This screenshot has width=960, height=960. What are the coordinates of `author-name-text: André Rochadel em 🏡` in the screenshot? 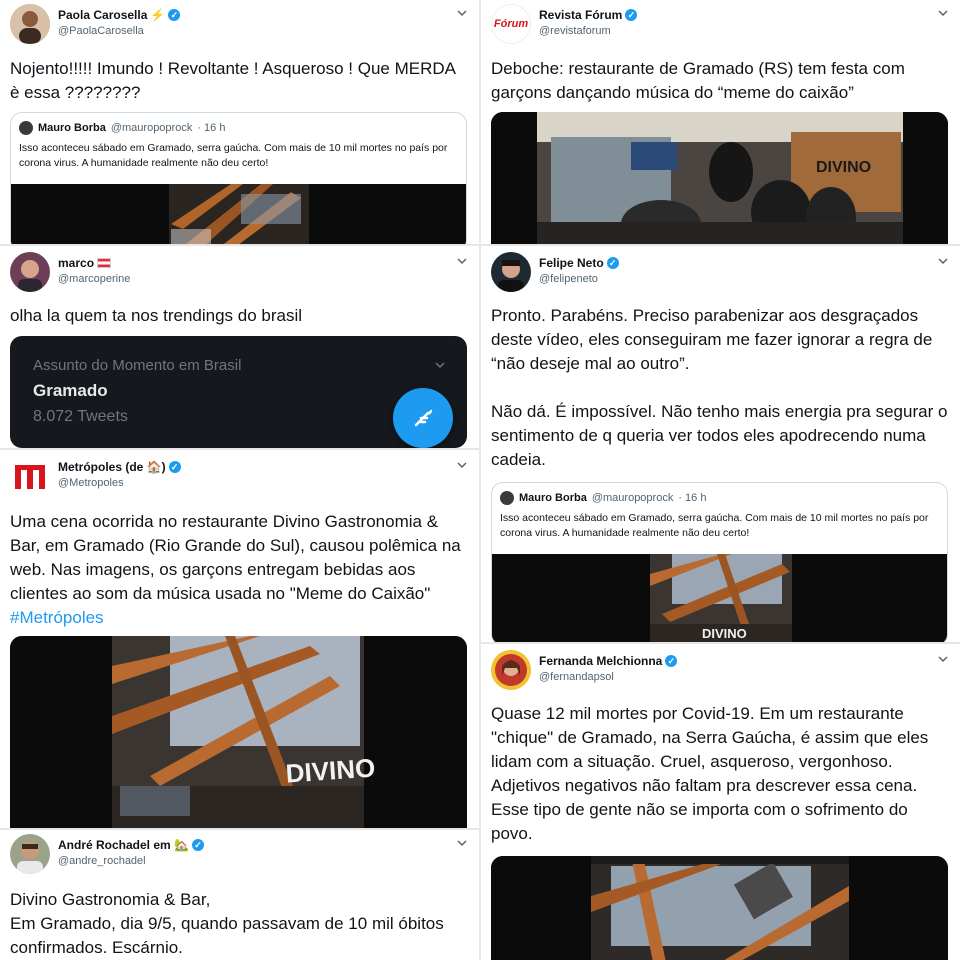 It's located at (123, 845).